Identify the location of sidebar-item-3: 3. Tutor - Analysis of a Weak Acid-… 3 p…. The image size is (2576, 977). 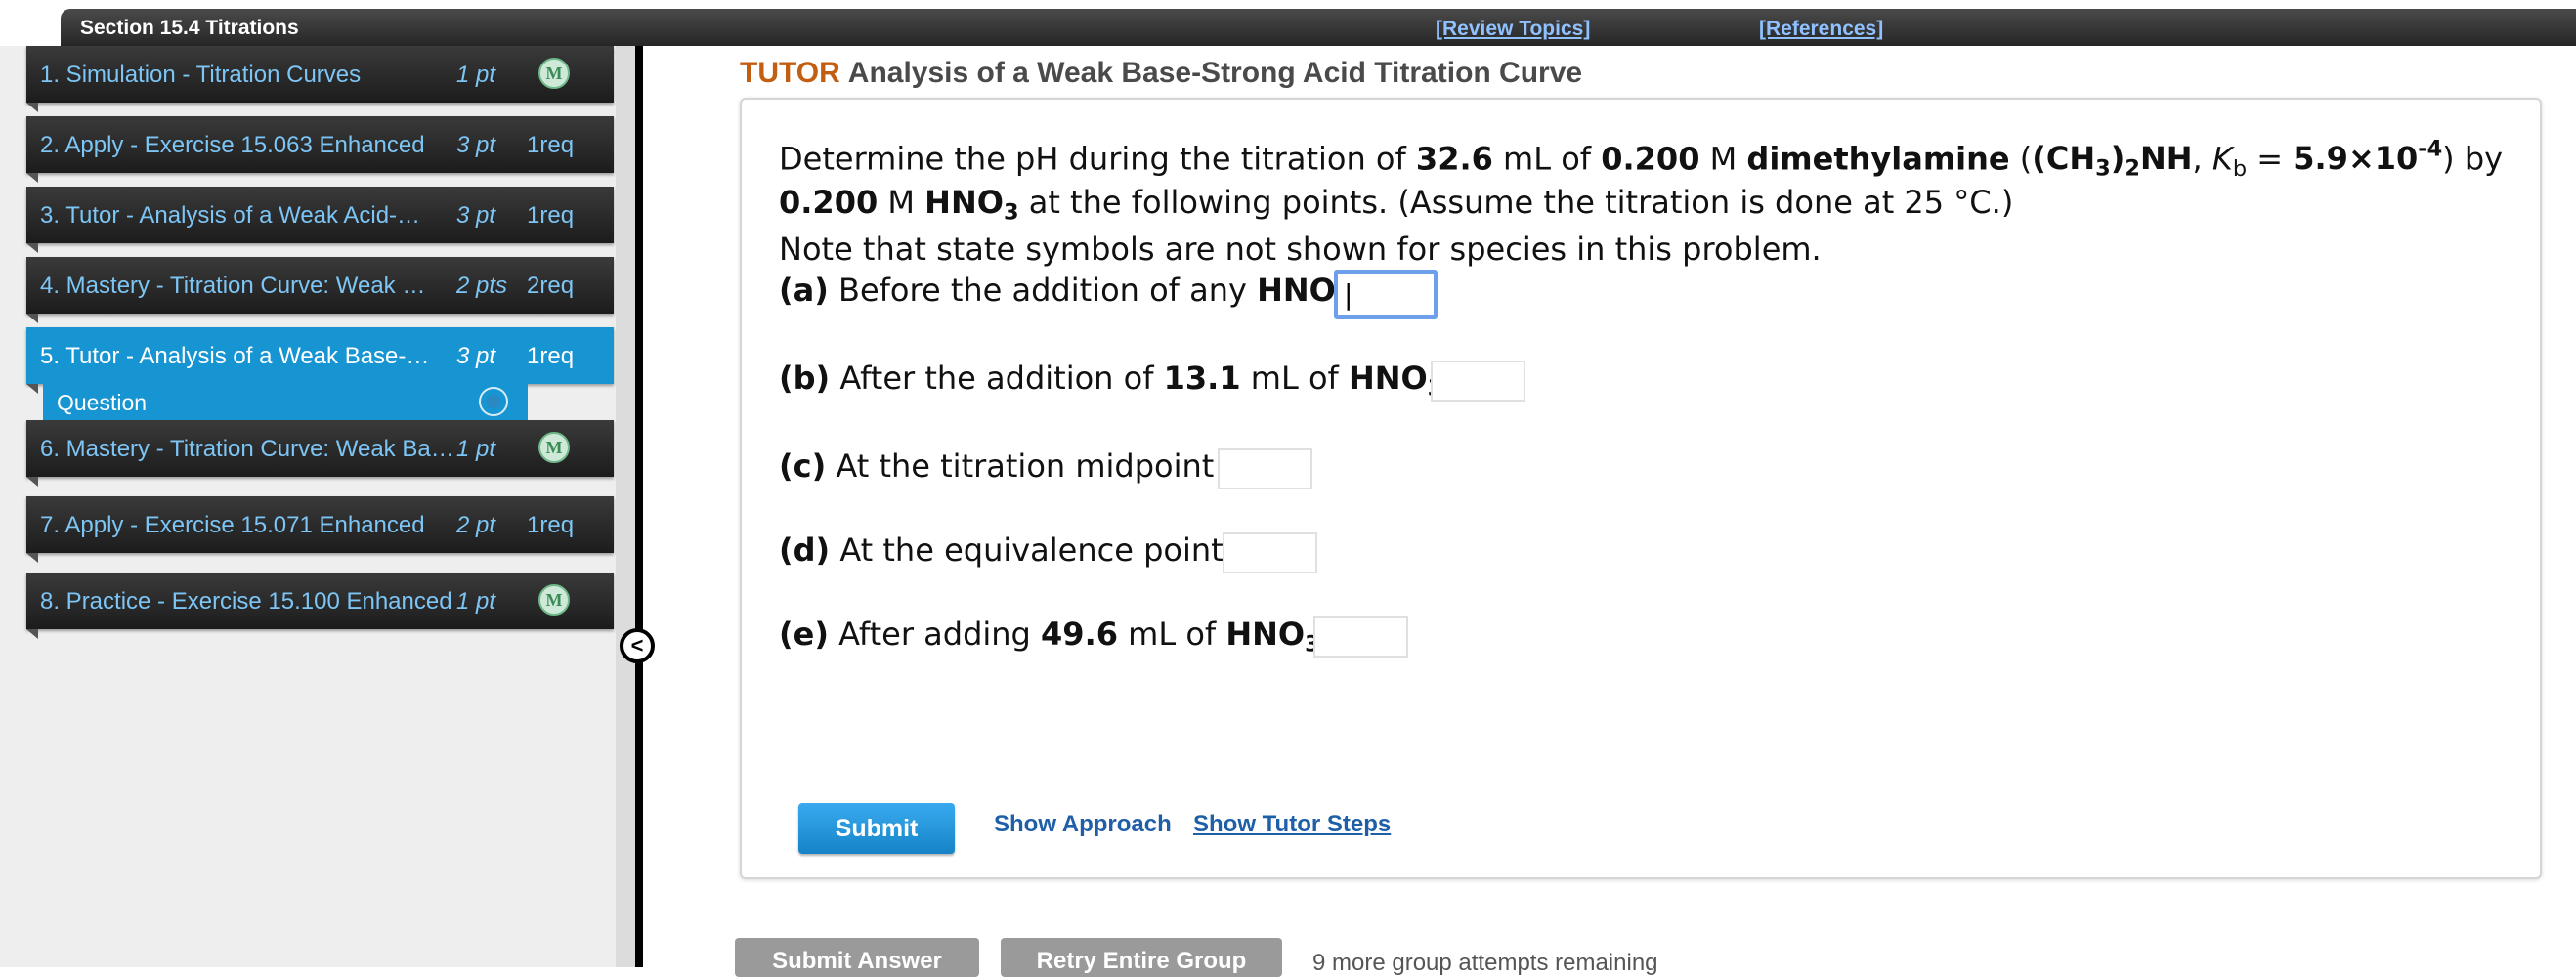
(320, 220).